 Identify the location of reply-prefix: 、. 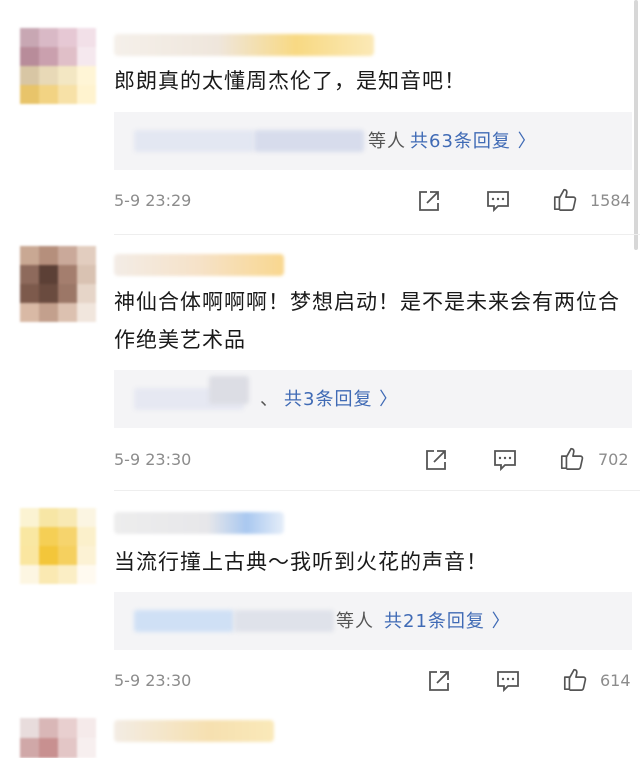
(269, 399).